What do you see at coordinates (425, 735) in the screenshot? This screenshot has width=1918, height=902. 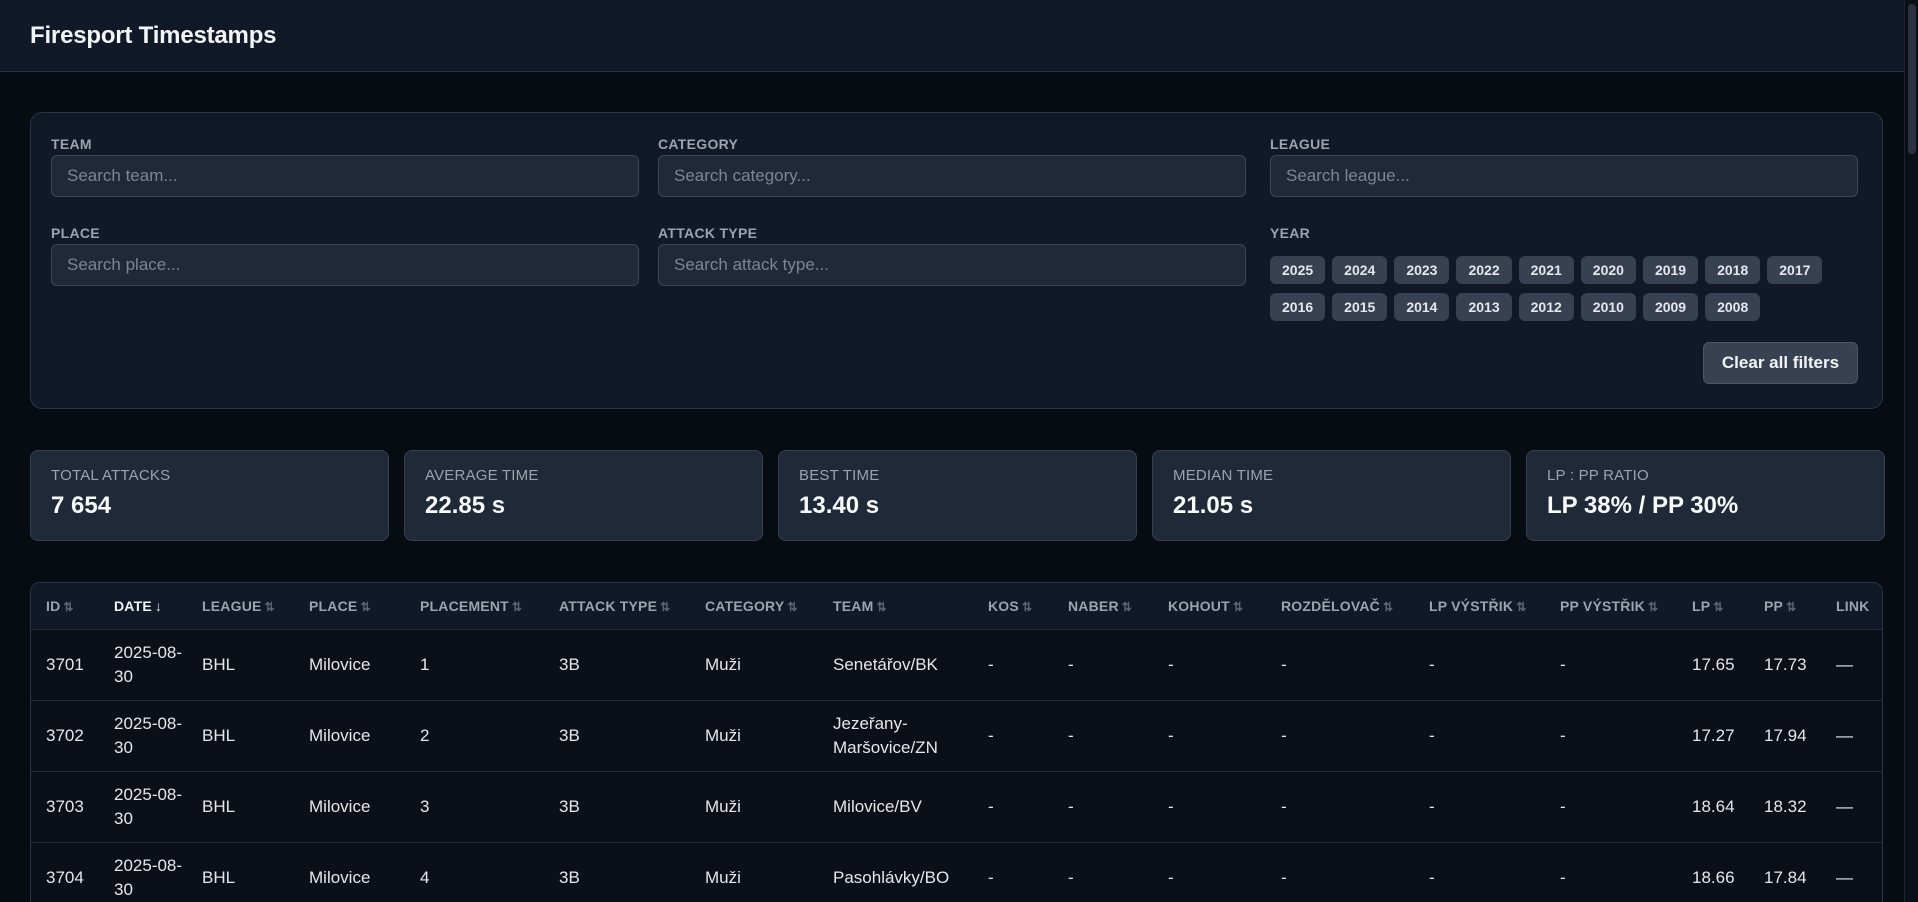 I see `cell-placement: 2` at bounding box center [425, 735].